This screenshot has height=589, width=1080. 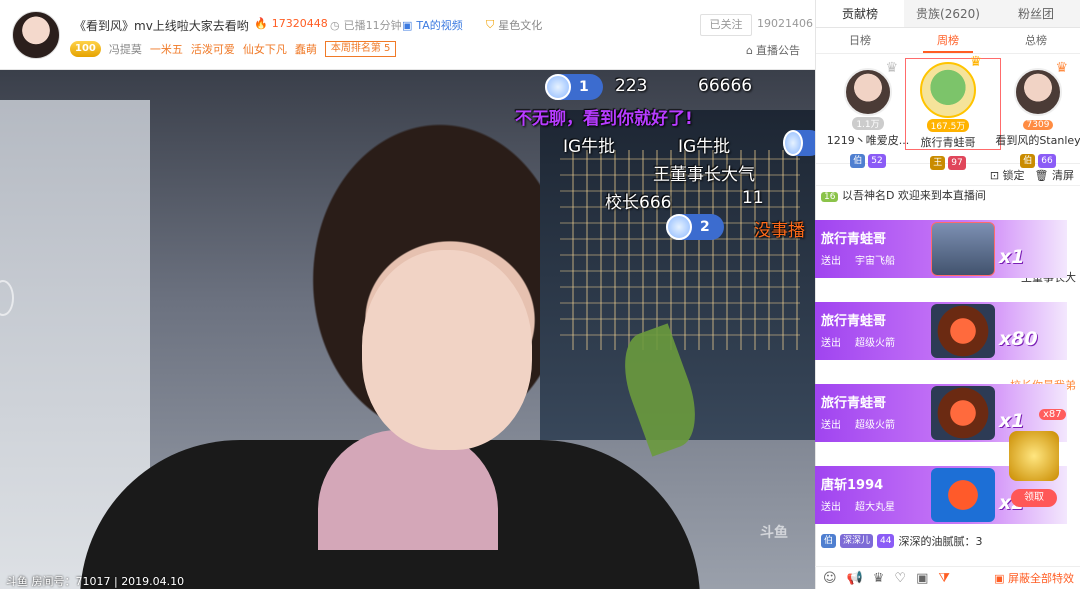 I want to click on block-effects-toggle: ▣ 屏蔽全部特效, so click(x=1034, y=578).